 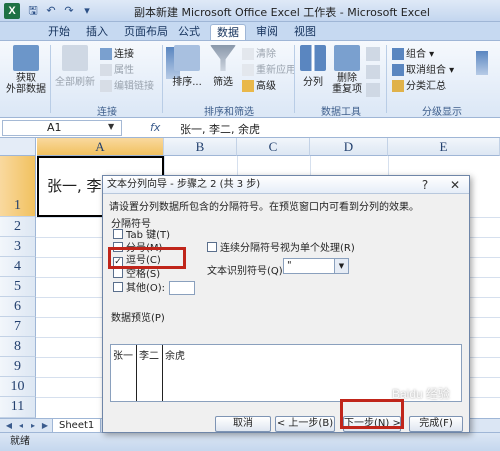 I want to click on customize-icon: ▾, so click(x=87, y=11).